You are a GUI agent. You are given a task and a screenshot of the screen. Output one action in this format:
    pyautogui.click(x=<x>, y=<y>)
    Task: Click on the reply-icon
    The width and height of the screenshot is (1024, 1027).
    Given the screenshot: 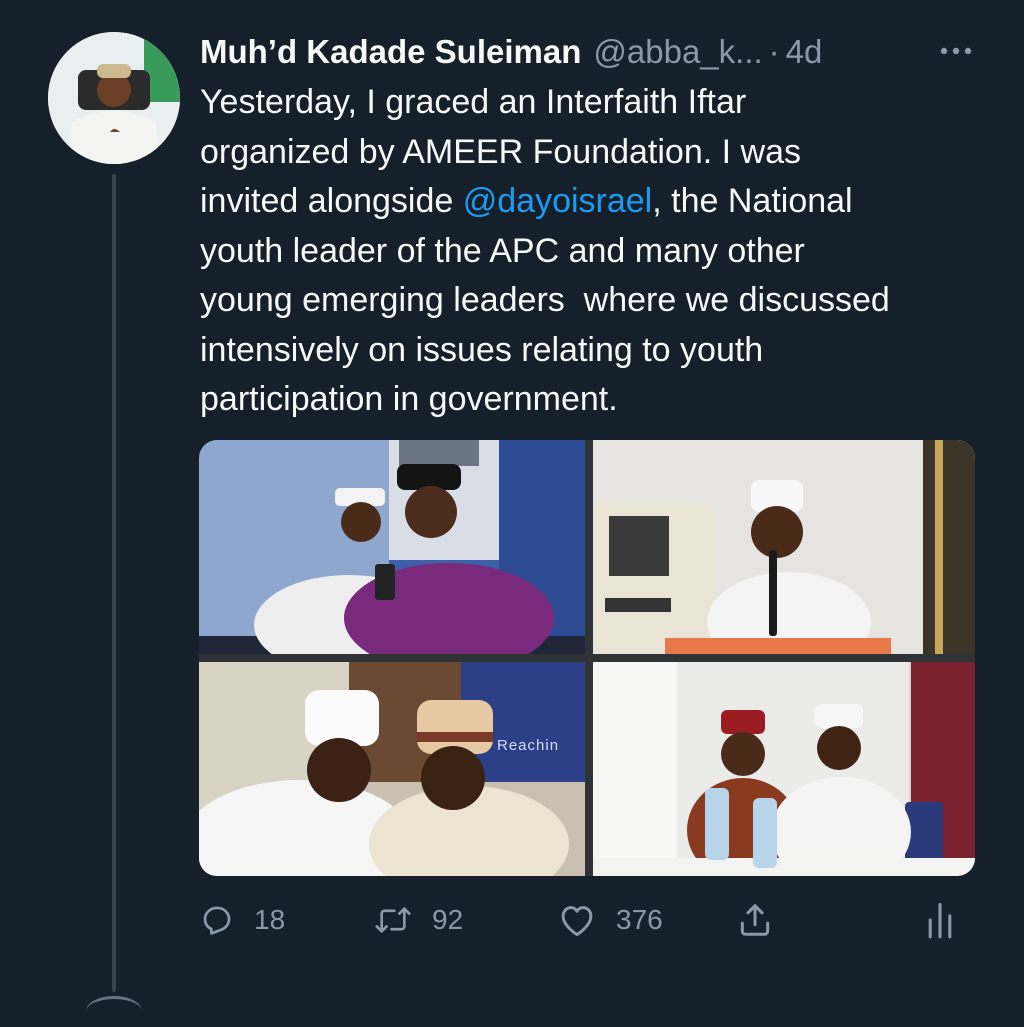 What is the action you would take?
    pyautogui.click(x=217, y=920)
    